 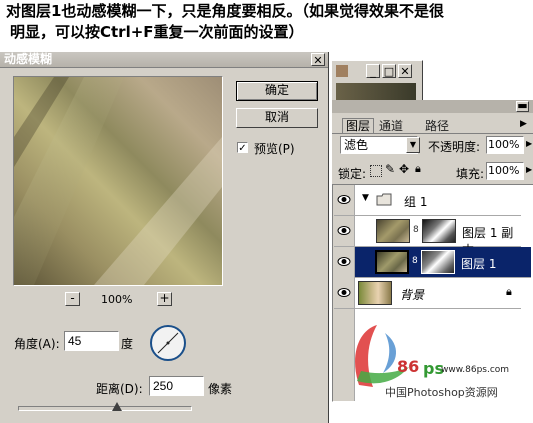 I want to click on check-icon: ✓, so click(x=242, y=148).